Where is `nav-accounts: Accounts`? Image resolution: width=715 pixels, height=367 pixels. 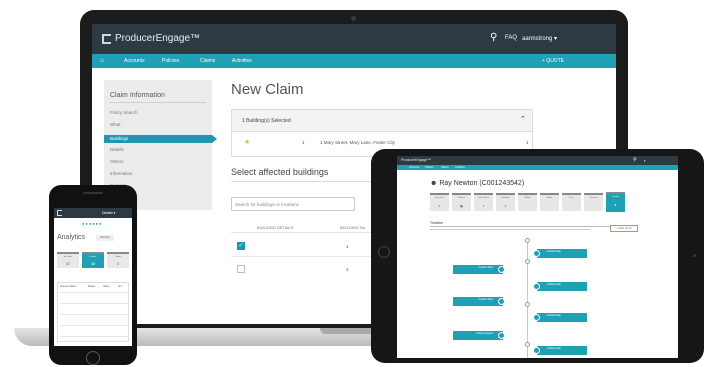 nav-accounts: Accounts is located at coordinates (134, 61).